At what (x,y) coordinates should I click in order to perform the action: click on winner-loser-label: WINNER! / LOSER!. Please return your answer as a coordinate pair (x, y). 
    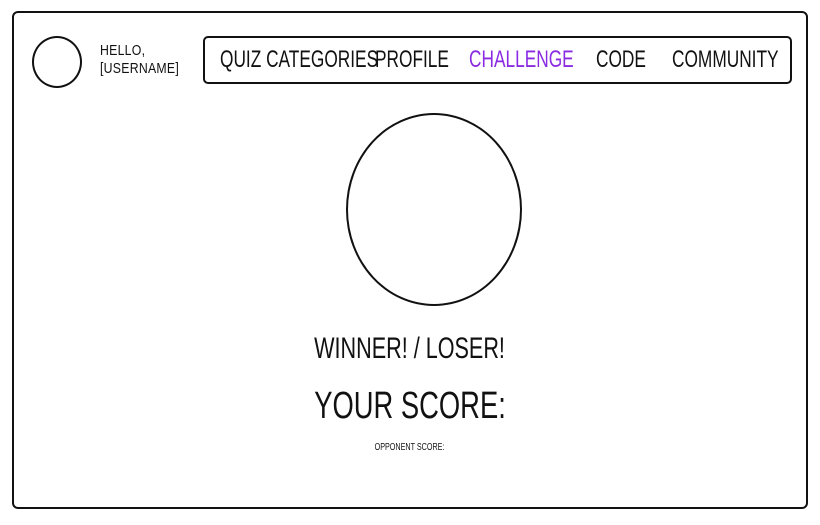
    Looking at the image, I should click on (410, 348).